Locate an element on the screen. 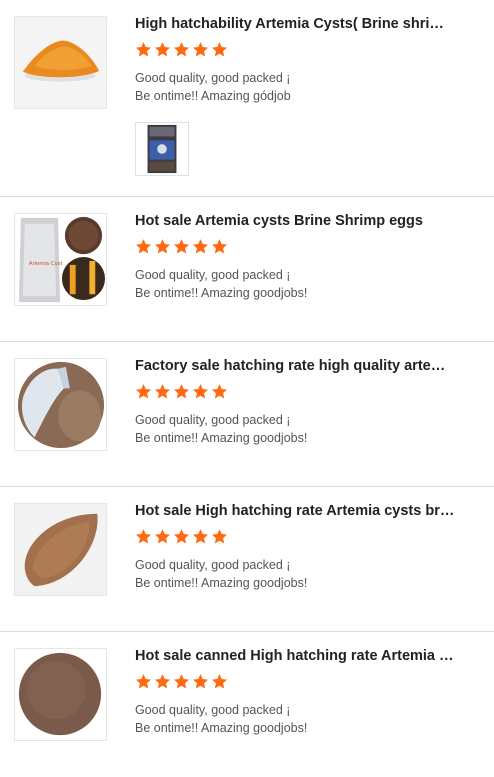 This screenshot has height=777, width=494. artemia-pouring-circle-icon is located at coordinates (60, 404).